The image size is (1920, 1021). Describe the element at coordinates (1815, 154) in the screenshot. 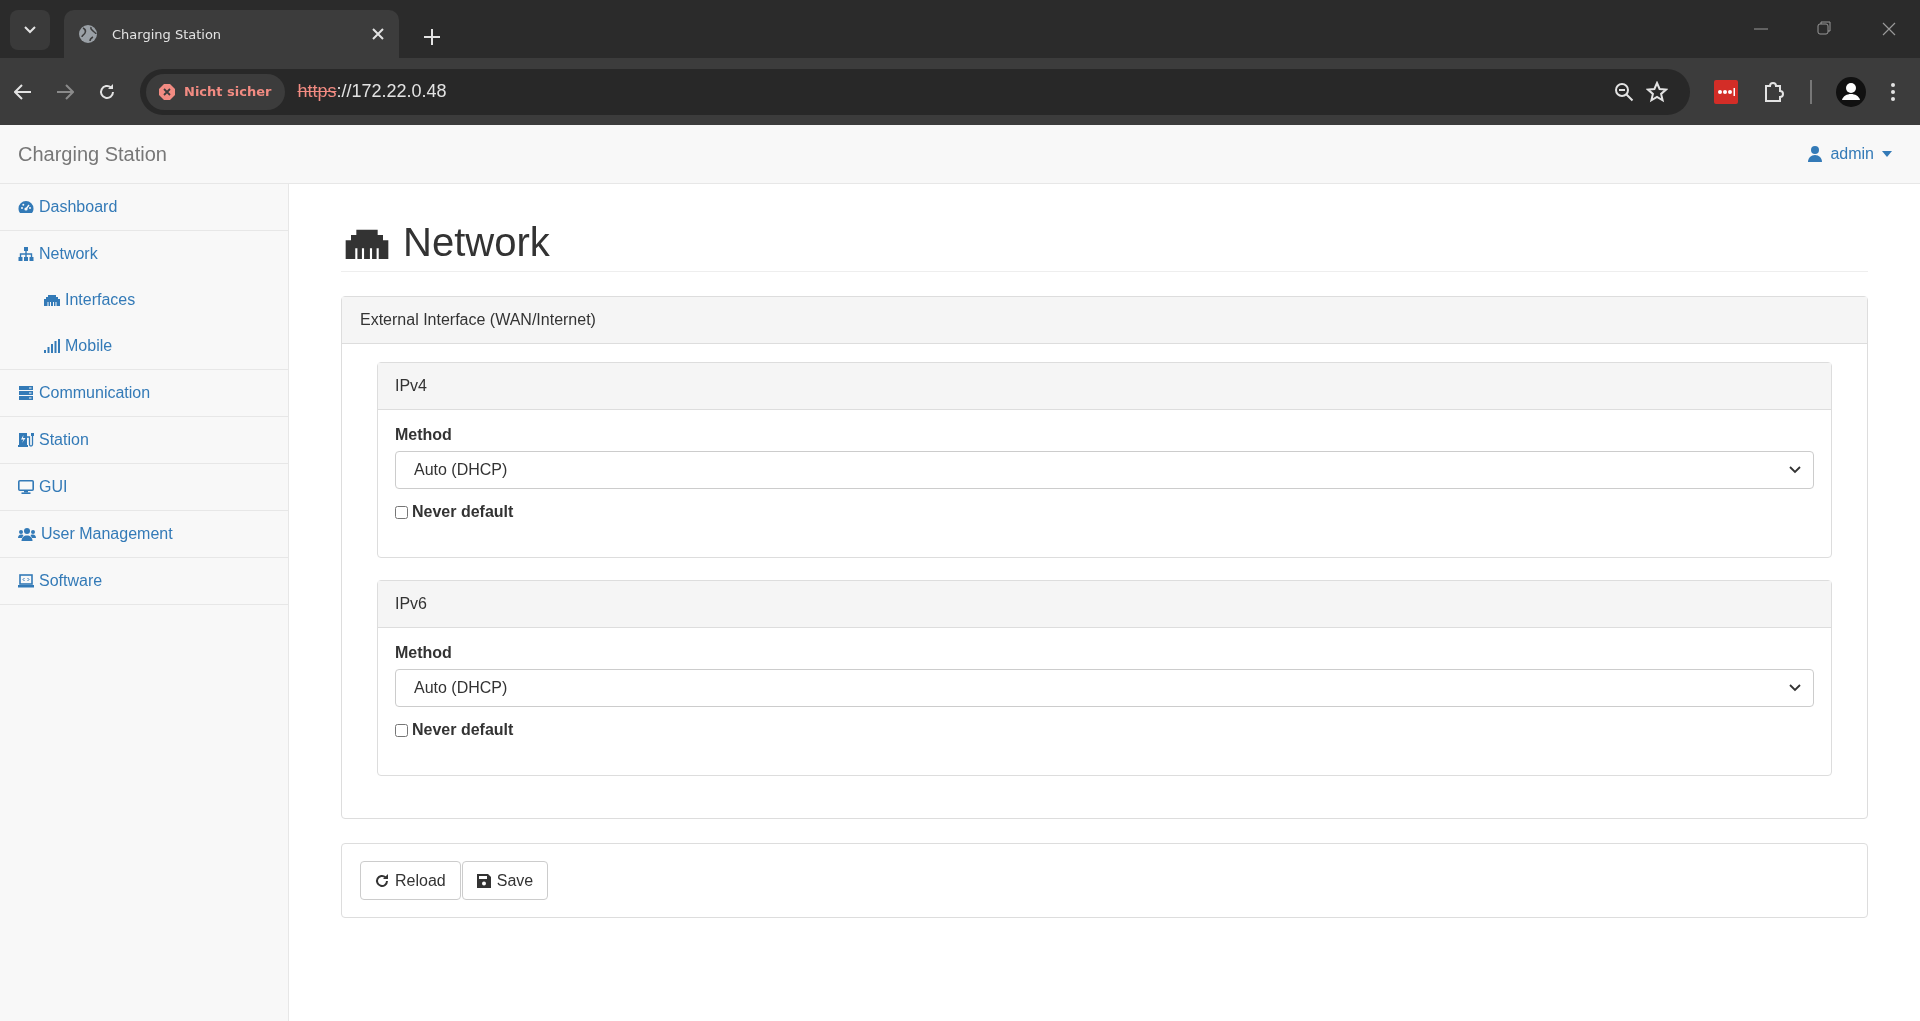

I see `user-icon` at that location.